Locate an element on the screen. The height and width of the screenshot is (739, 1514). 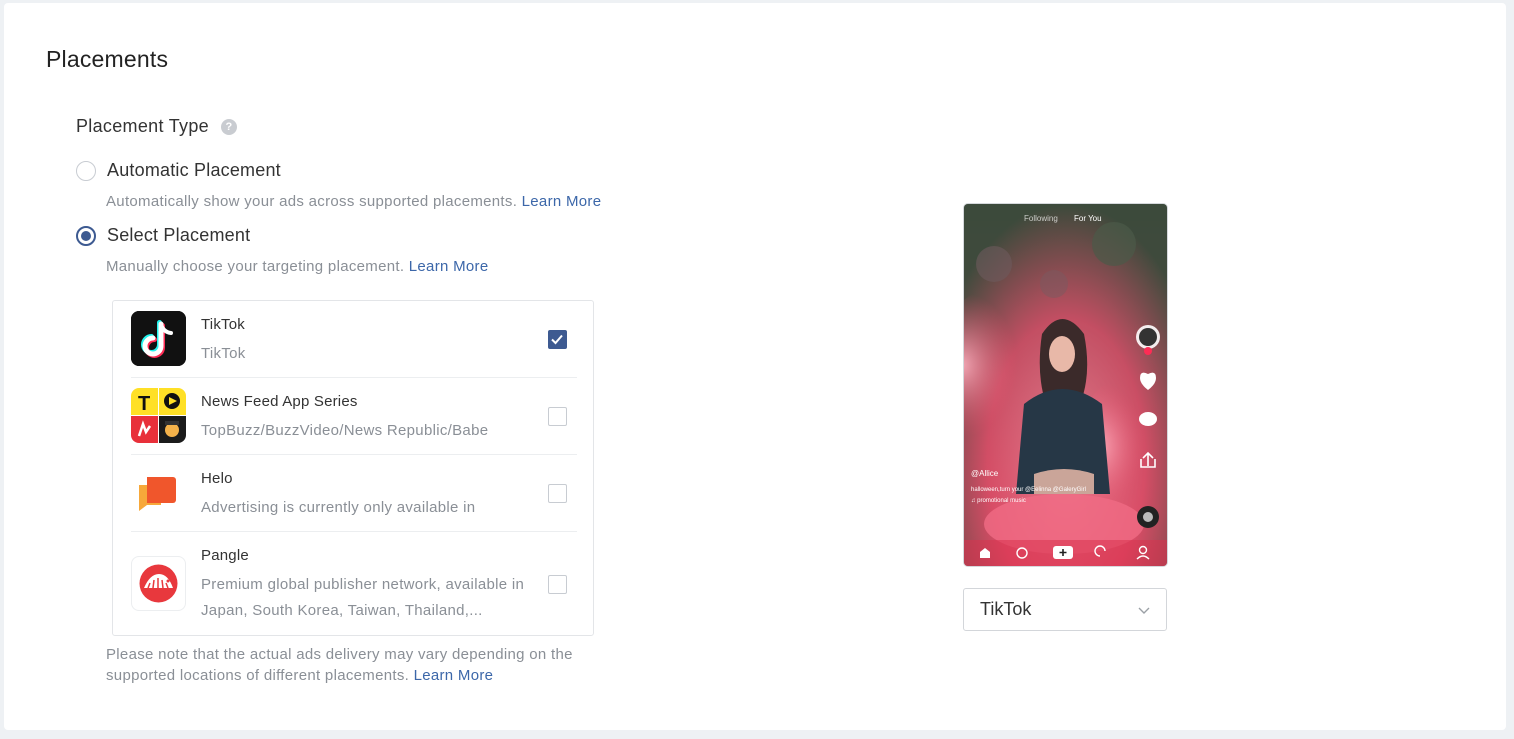
comment-icon is located at coordinates (1148, 419).